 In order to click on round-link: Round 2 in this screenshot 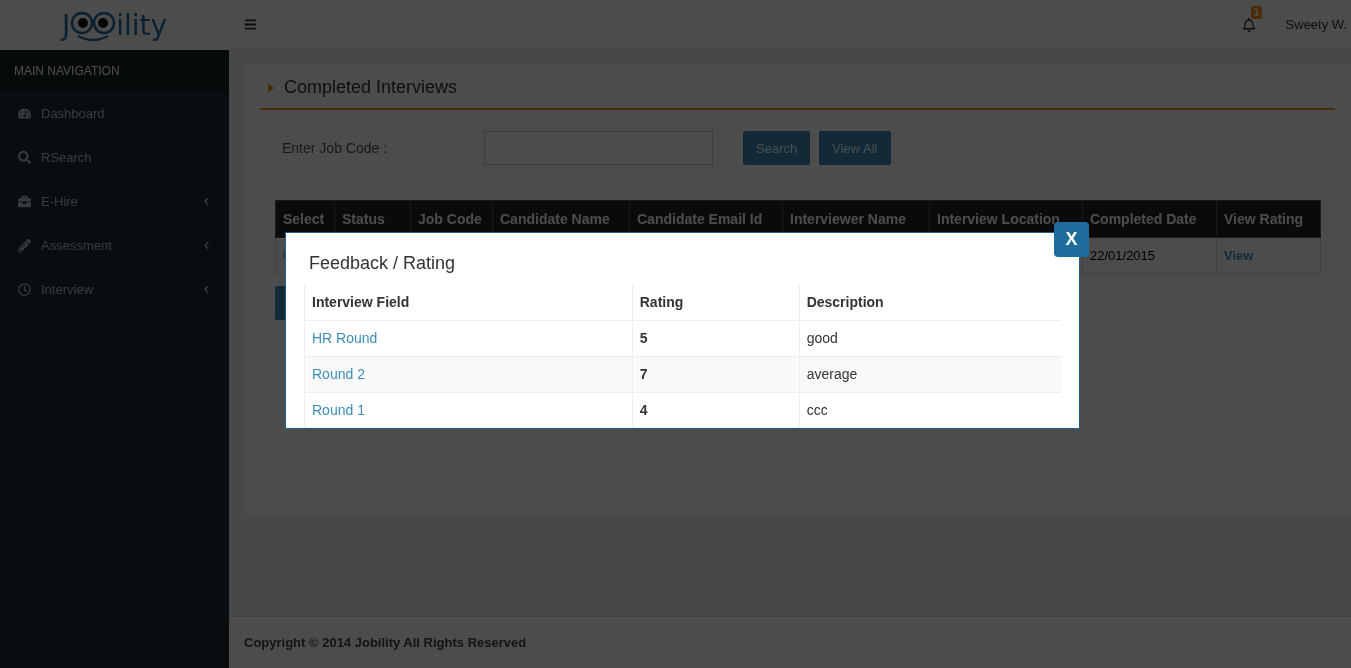, I will do `click(338, 374)`.